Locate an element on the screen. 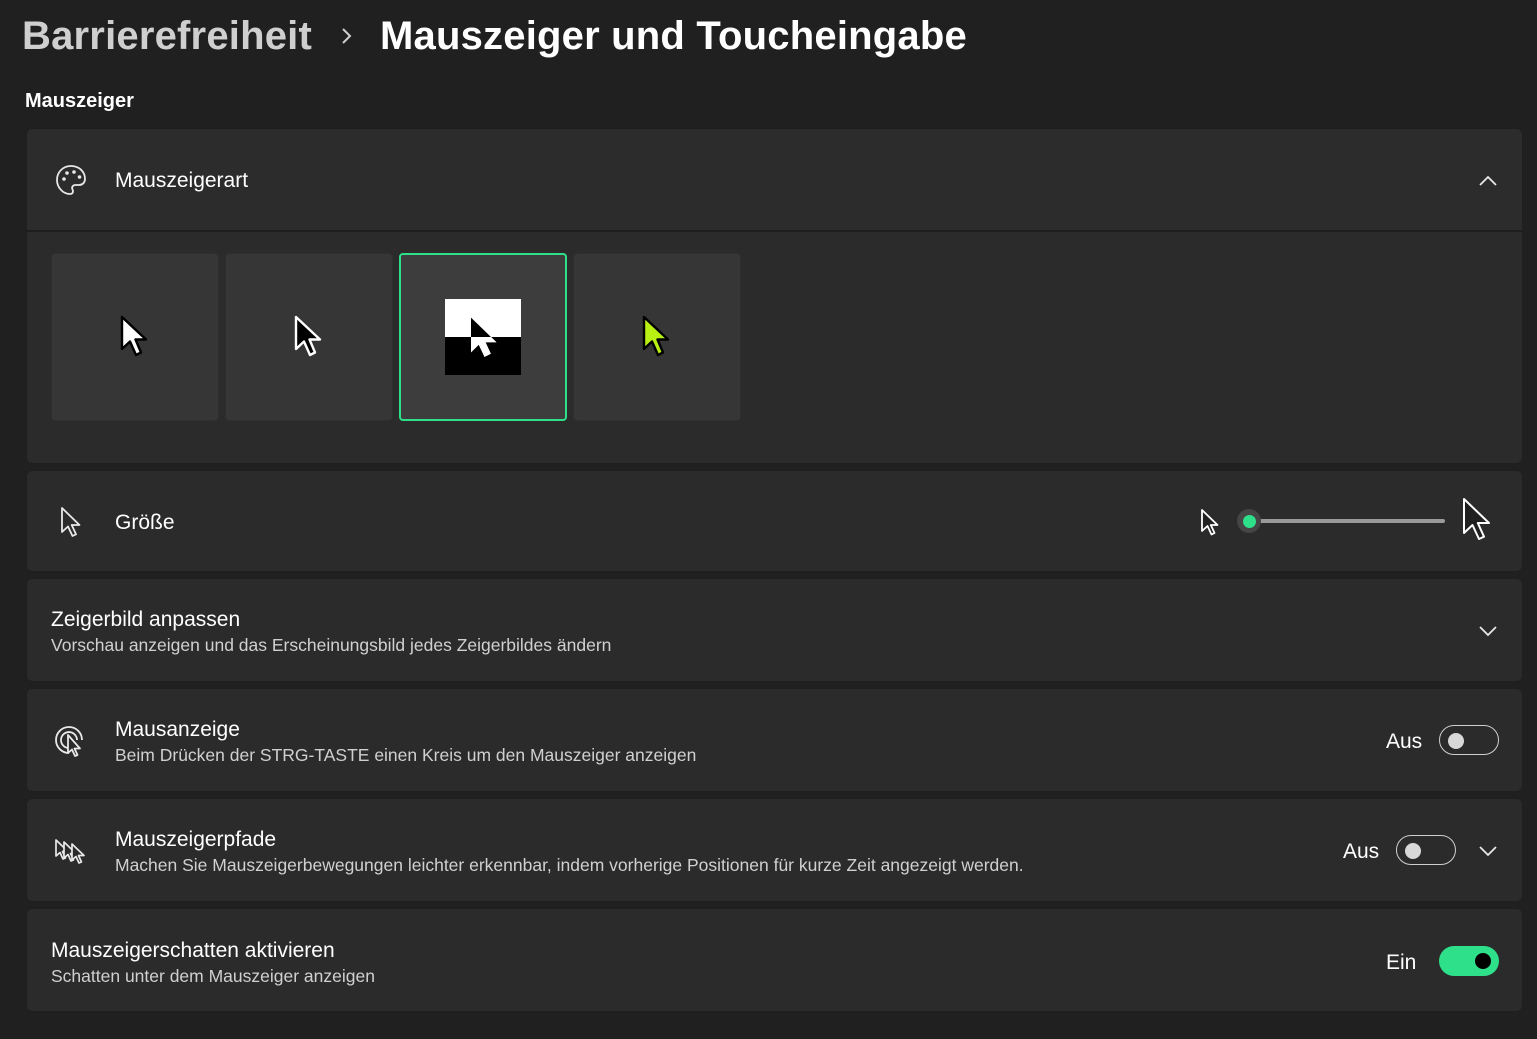  indicator-title: Mausanzeige is located at coordinates (177, 729).